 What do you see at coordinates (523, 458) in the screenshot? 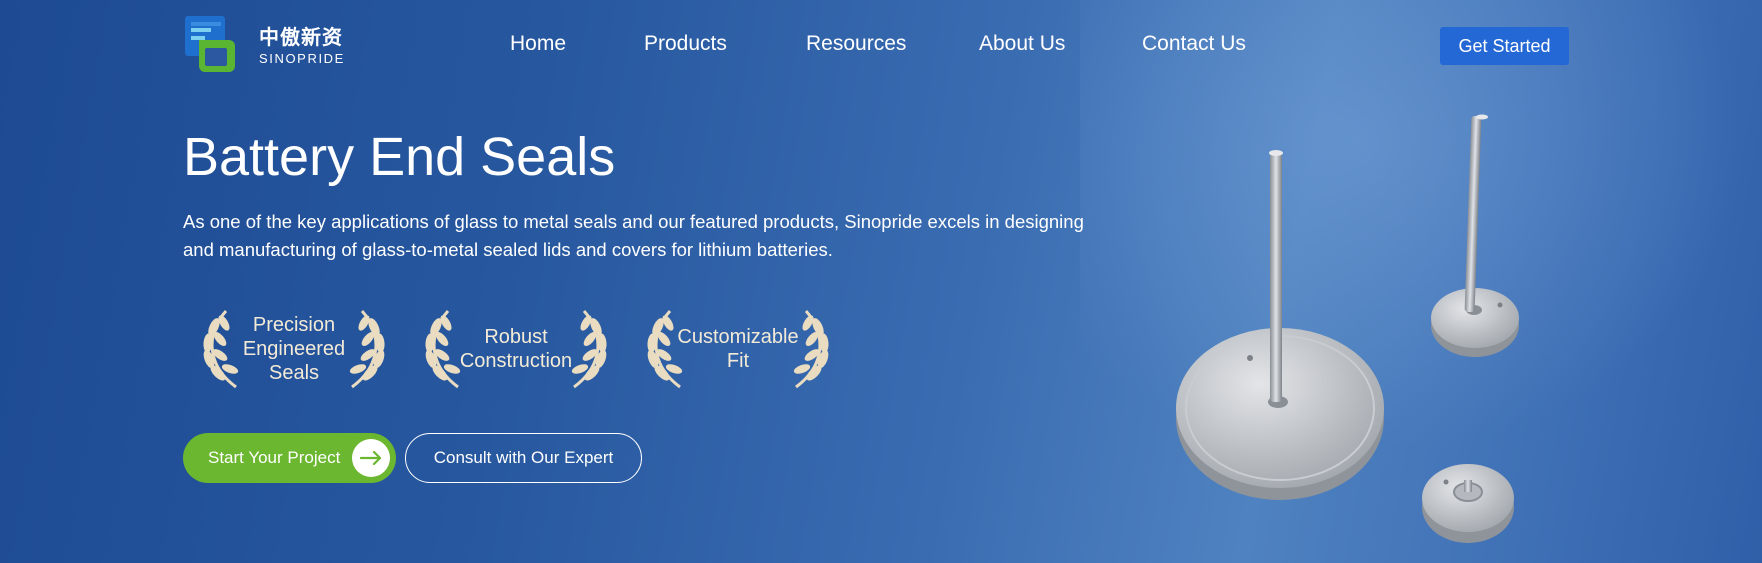
I see `consult-expert-button: Consult with Our Expert` at bounding box center [523, 458].